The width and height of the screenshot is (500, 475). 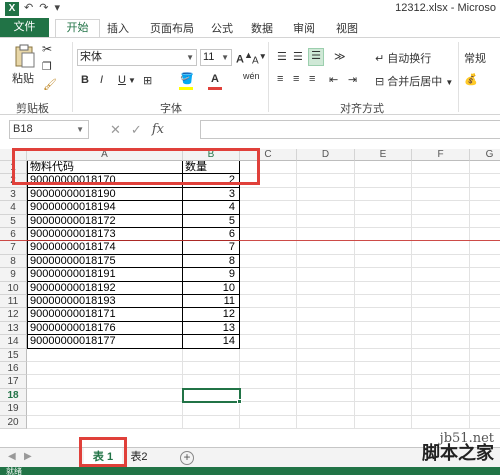 What do you see at coordinates (485, 422) in the screenshot?
I see `cell-g20` at bounding box center [485, 422].